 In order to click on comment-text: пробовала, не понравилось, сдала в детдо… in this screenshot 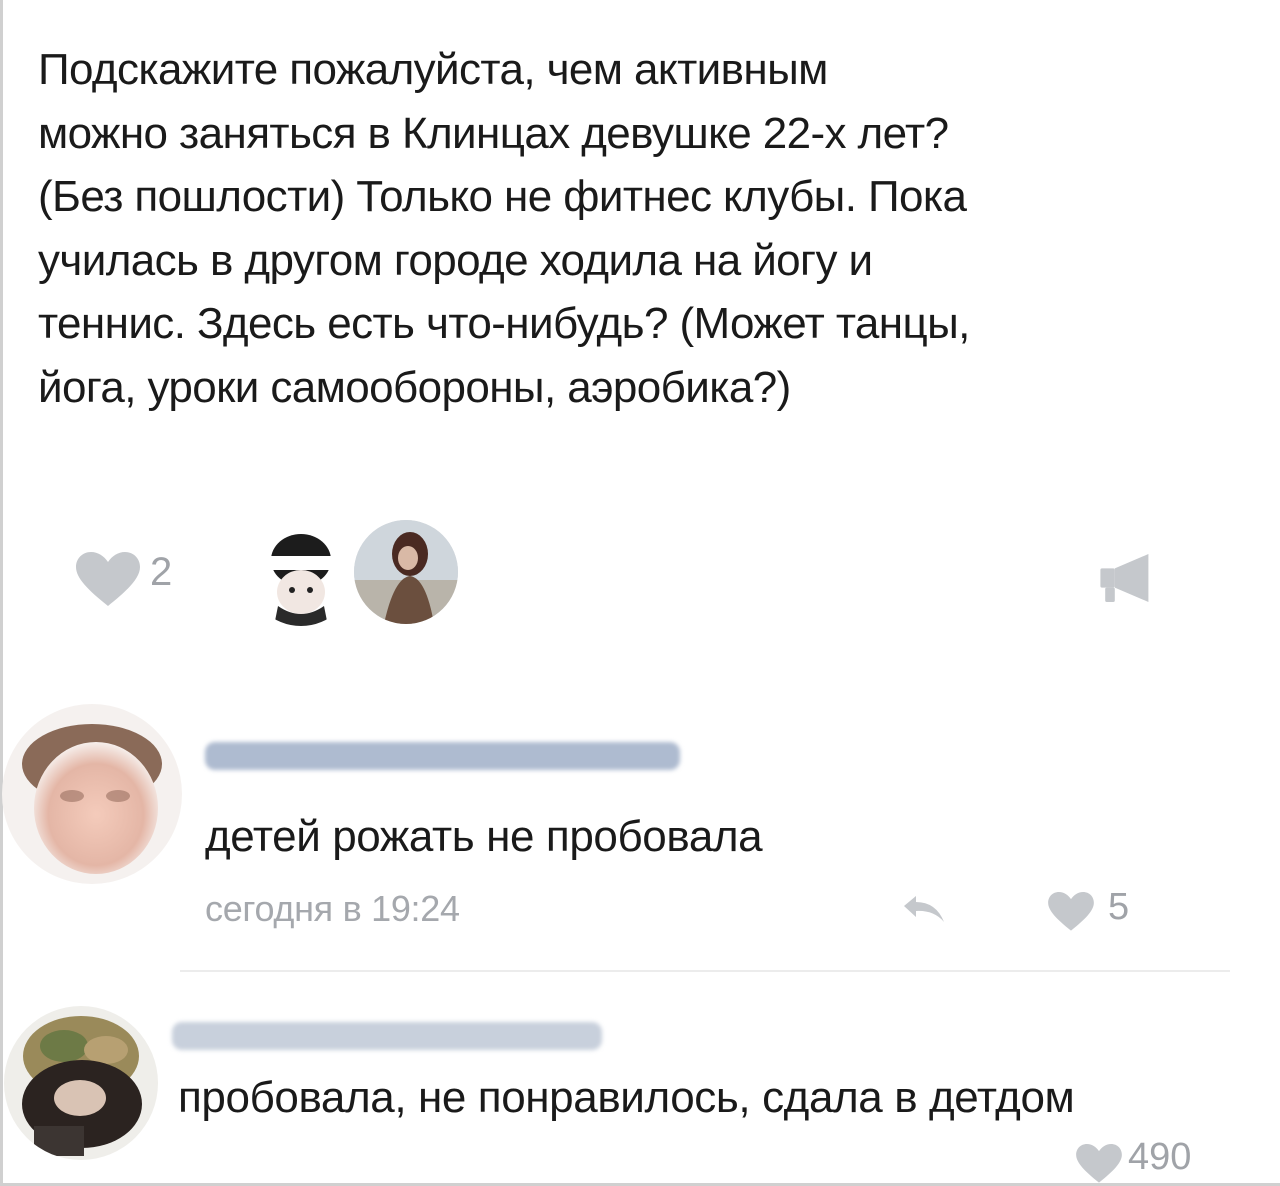, I will do `click(626, 1097)`.